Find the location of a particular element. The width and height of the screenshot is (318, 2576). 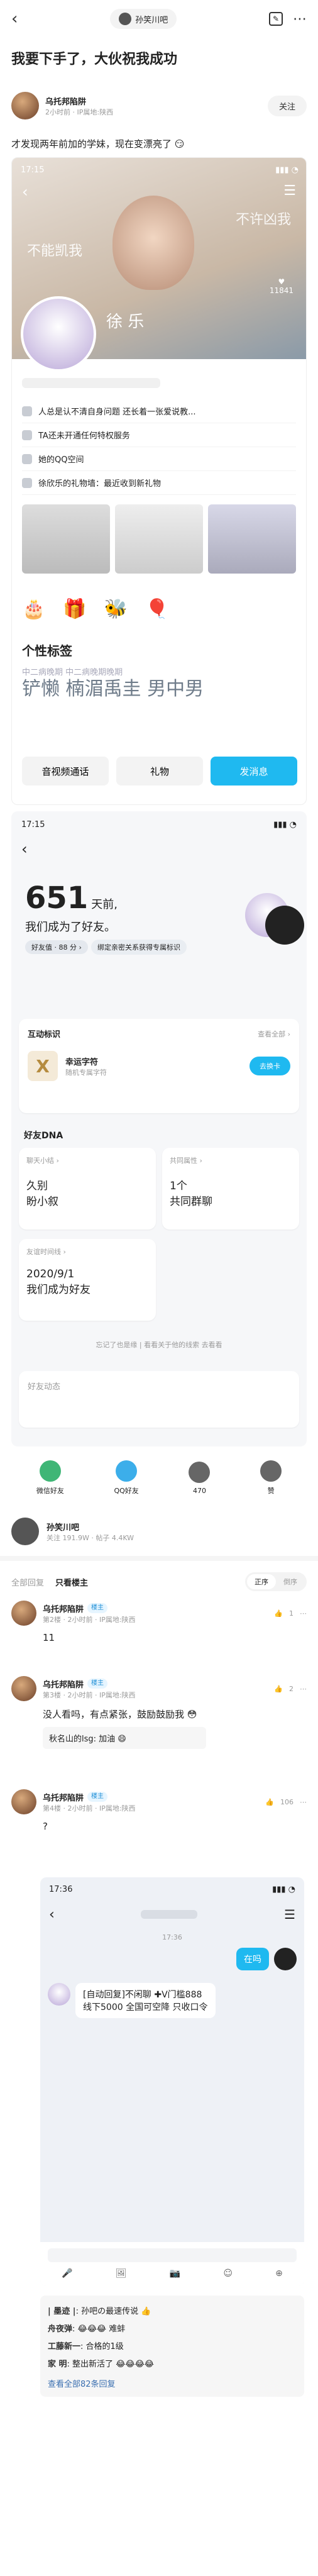

more-icon: ⋯ is located at coordinates (300, 19).